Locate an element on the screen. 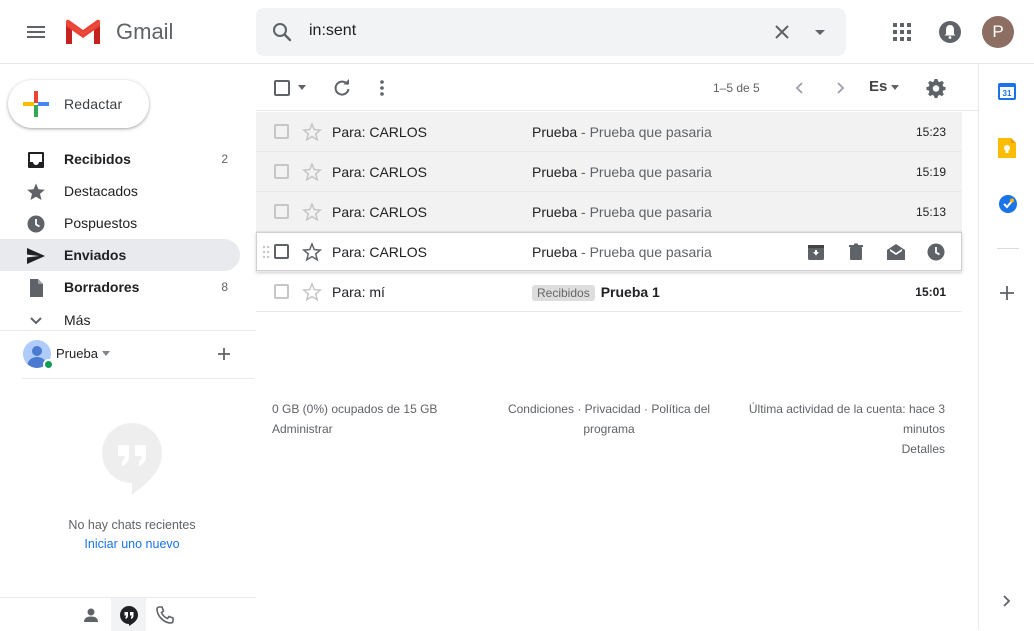  draft-icon is located at coordinates (36, 288).